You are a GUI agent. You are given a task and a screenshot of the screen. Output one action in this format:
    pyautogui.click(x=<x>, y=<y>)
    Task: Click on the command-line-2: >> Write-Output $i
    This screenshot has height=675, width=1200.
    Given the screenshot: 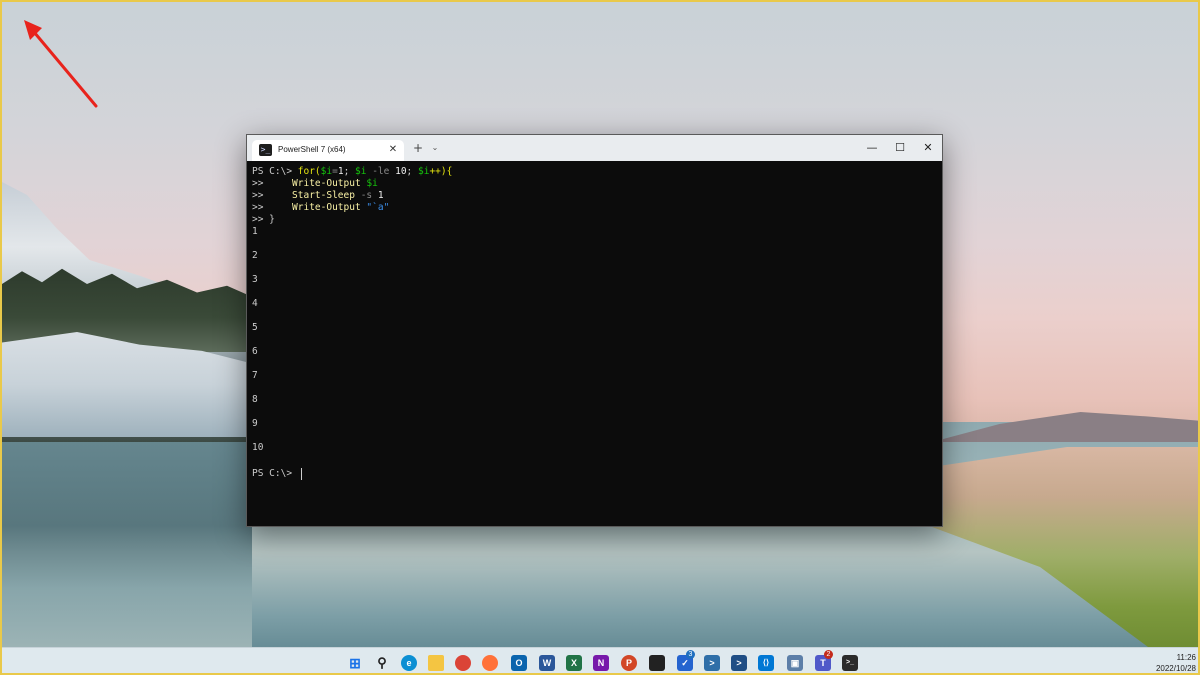 What is the action you would take?
    pyautogui.click(x=315, y=183)
    